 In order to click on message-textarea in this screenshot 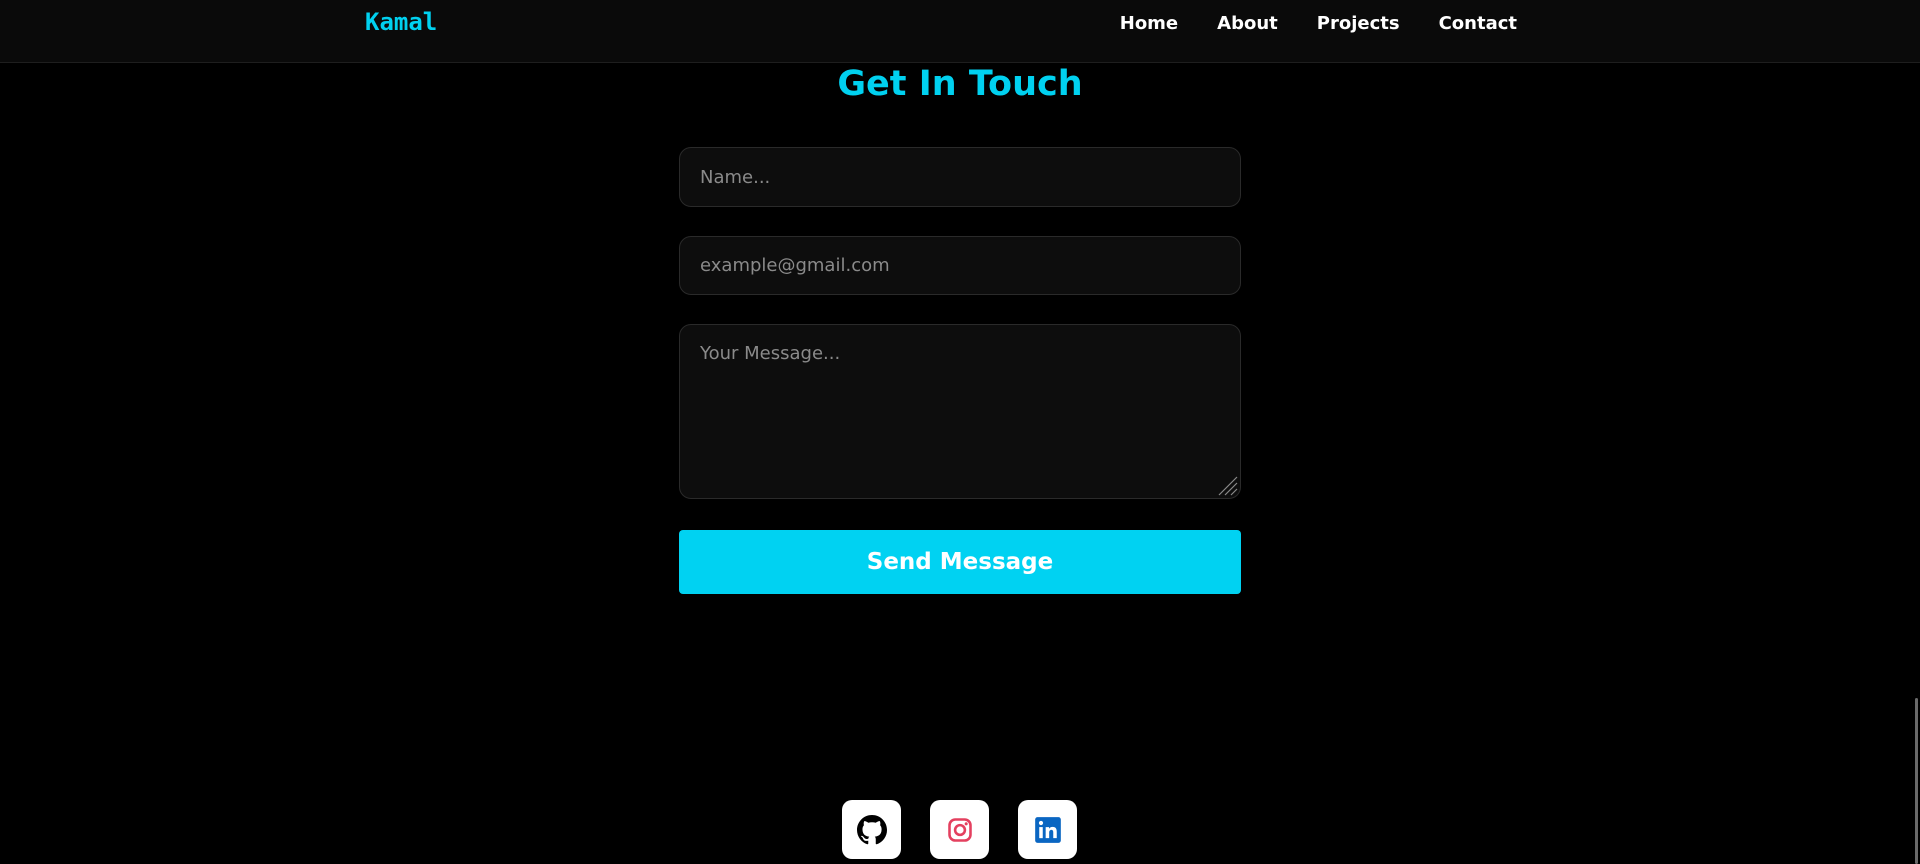, I will do `click(960, 411)`.